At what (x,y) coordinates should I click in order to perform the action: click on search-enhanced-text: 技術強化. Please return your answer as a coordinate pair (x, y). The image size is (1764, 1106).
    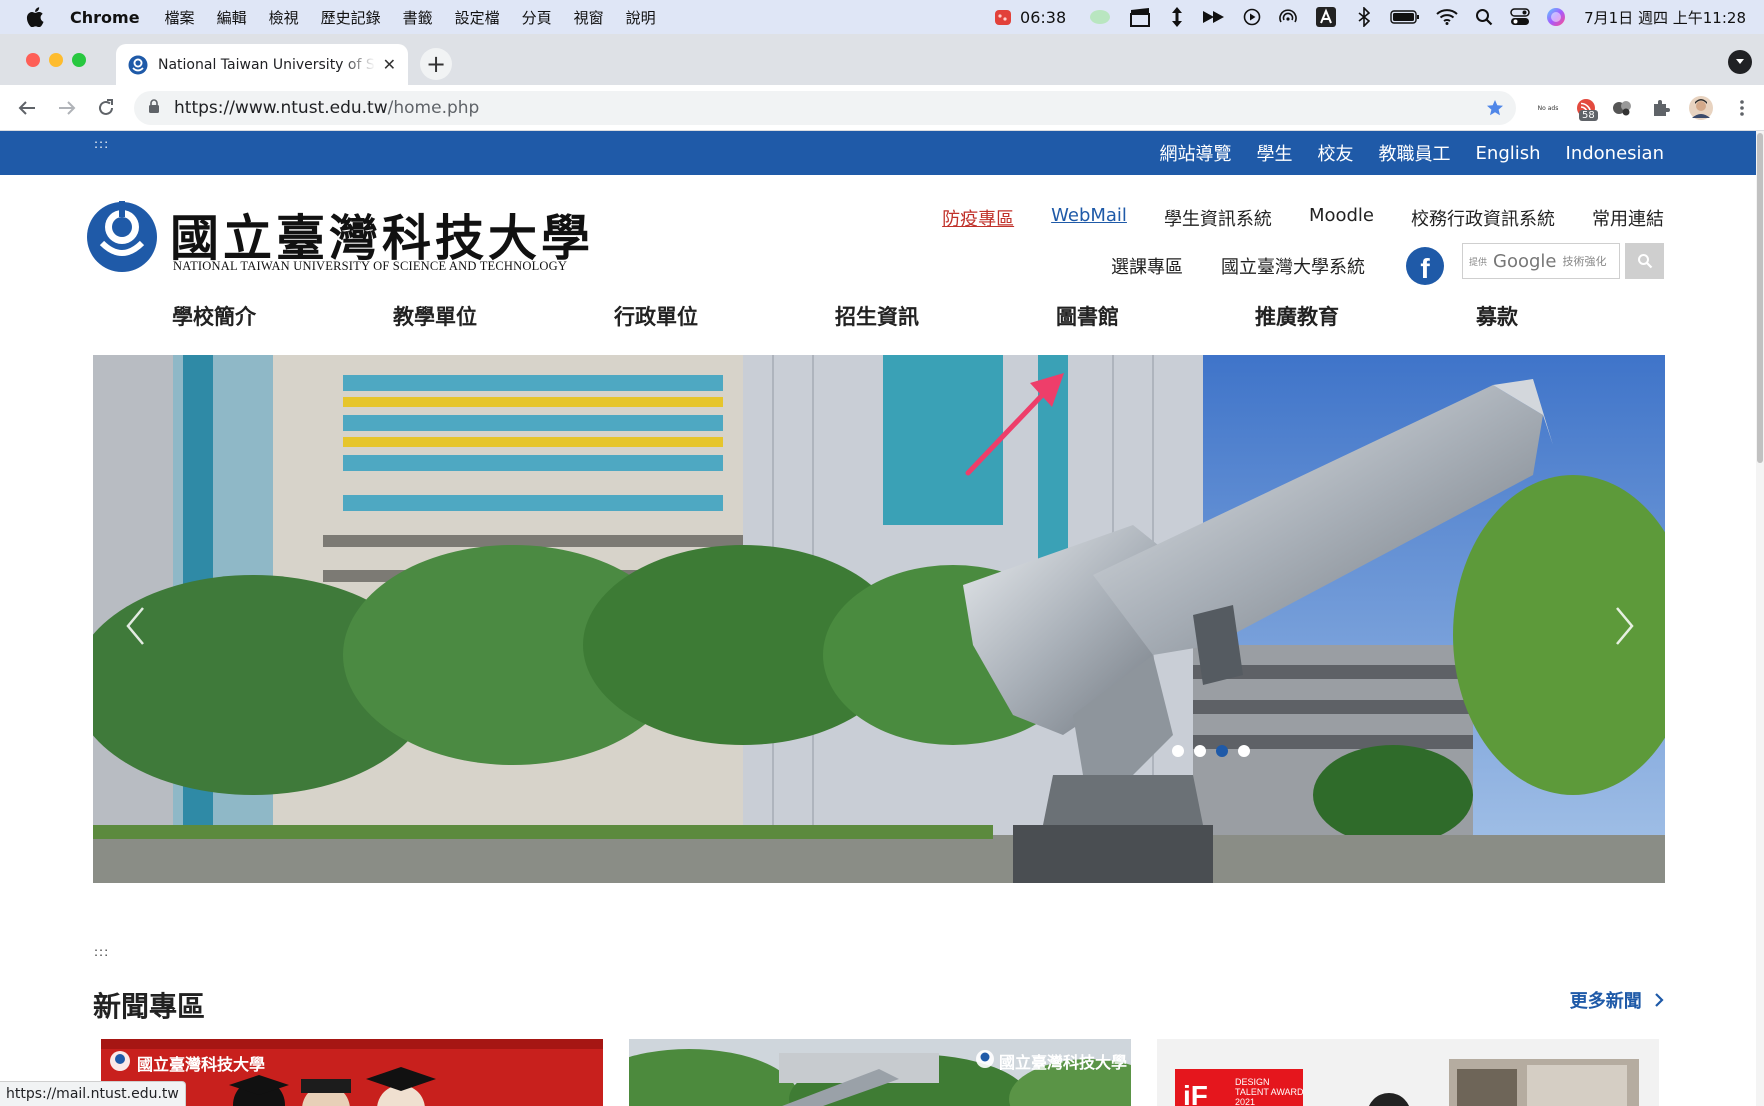
    Looking at the image, I should click on (1584, 261).